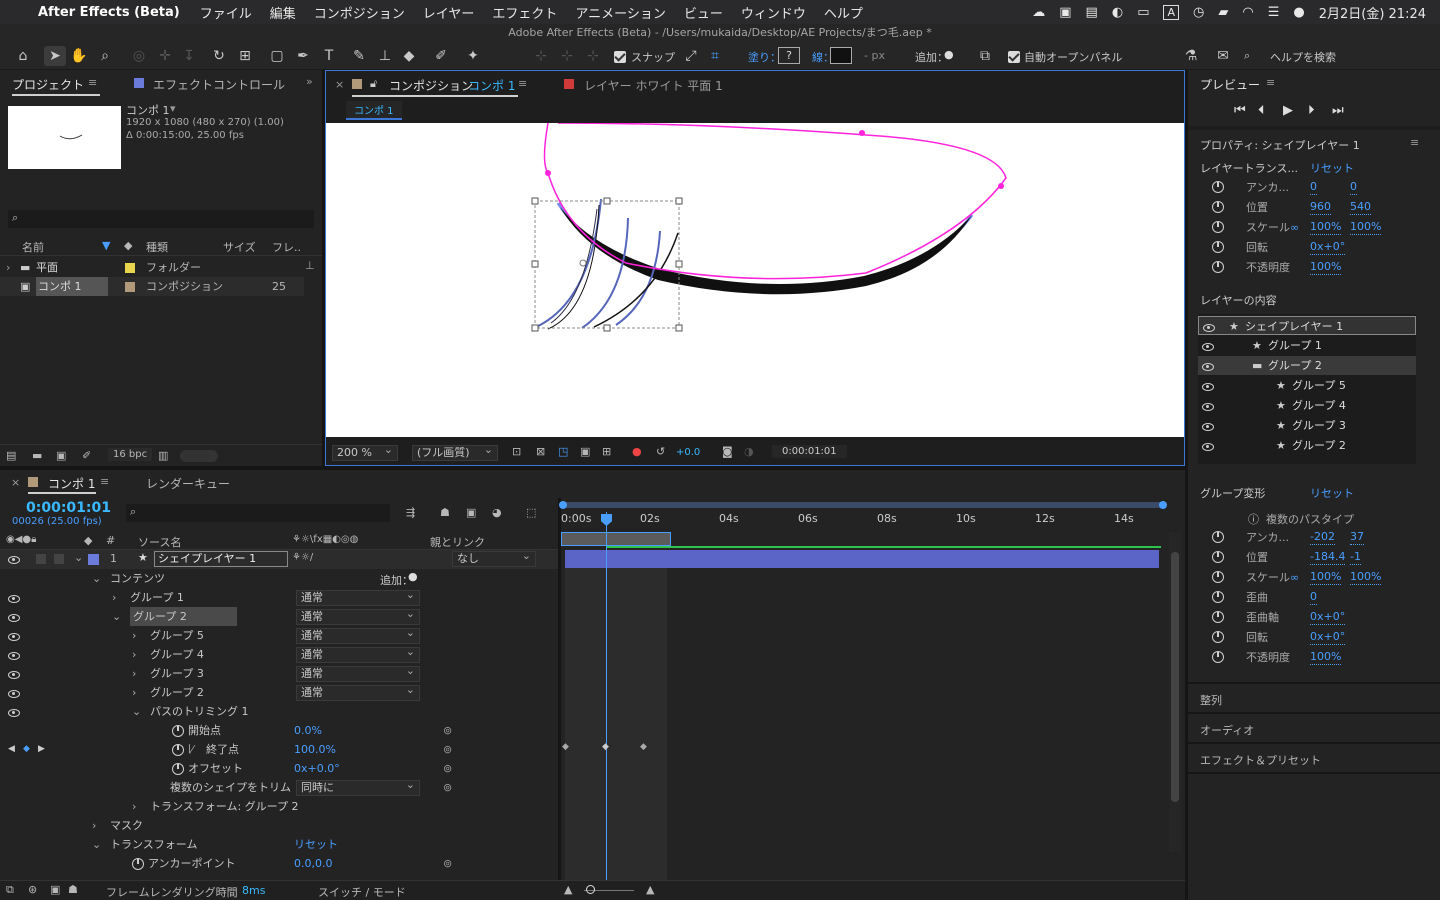  Describe the element at coordinates (1332, 168) in the screenshot. I see `layer-transform-reset: リセット` at that location.